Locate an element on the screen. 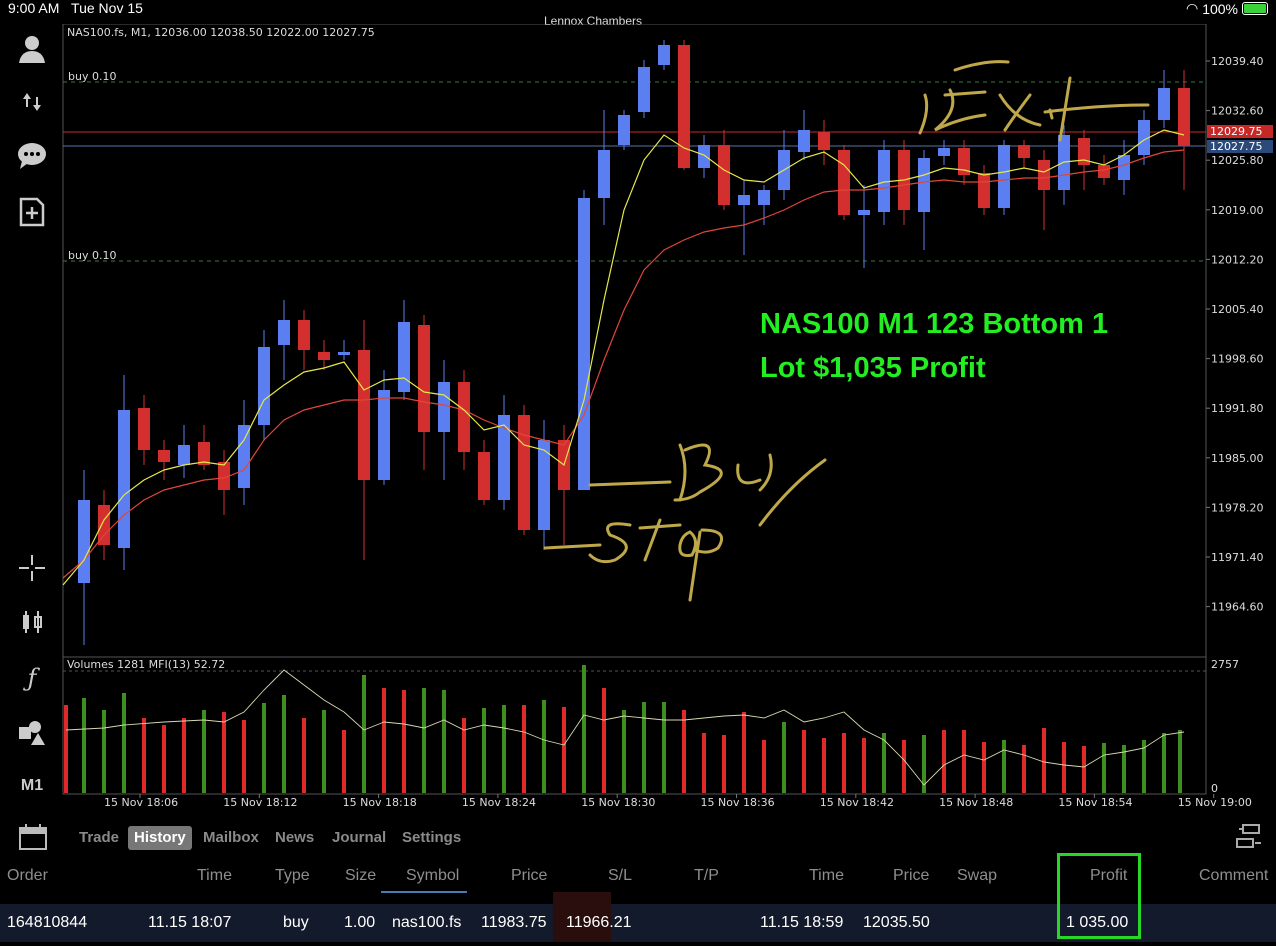  handwritten-stop-annotation is located at coordinates (633, 560).